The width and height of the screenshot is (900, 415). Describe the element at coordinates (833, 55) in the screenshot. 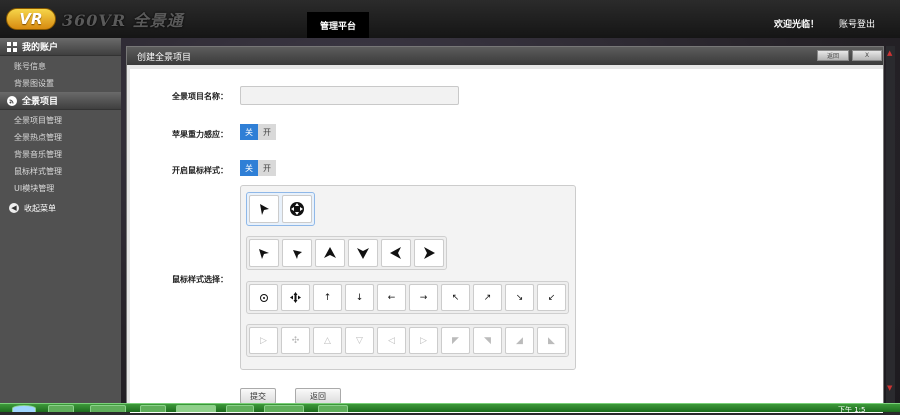

I see `panel-back-button: 返回` at that location.